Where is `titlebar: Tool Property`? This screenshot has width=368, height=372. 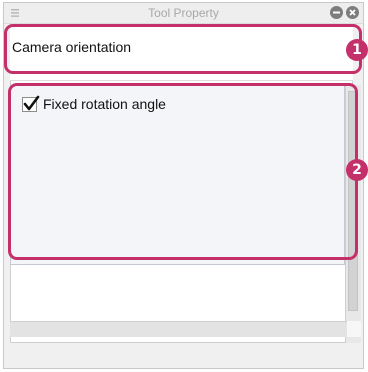
titlebar: Tool Property is located at coordinates (183, 13).